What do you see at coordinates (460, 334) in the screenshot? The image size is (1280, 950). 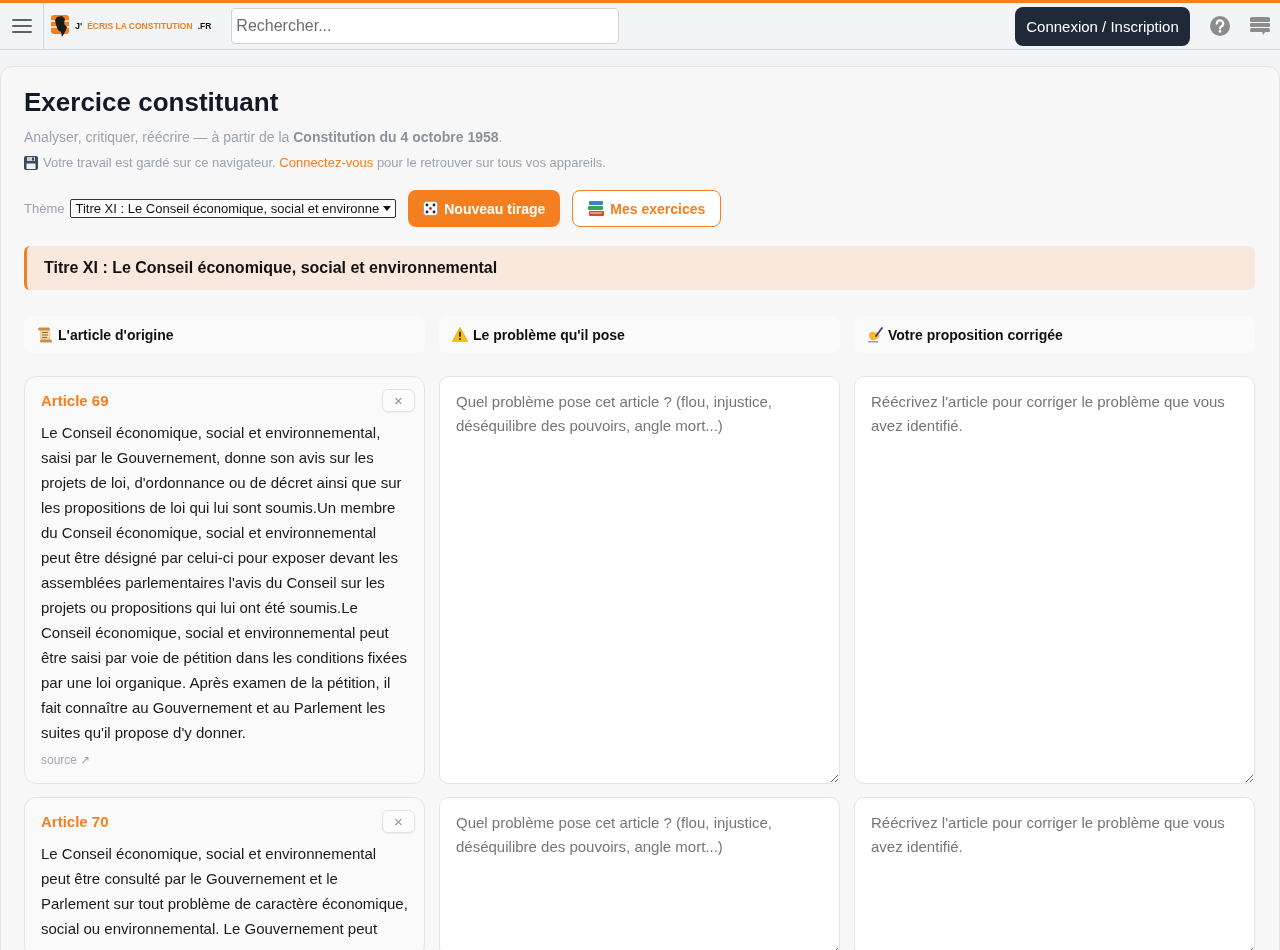 I see `warning-icon` at bounding box center [460, 334].